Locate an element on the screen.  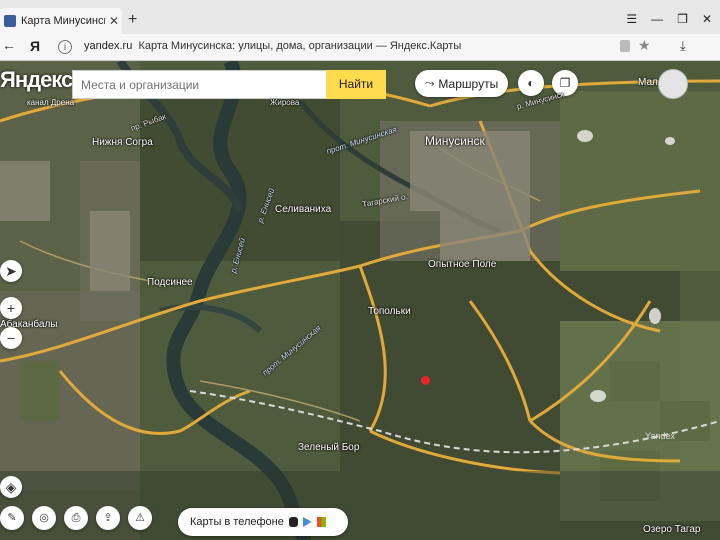
canal-drena-label: канал Дрена is located at coordinates (51, 102).